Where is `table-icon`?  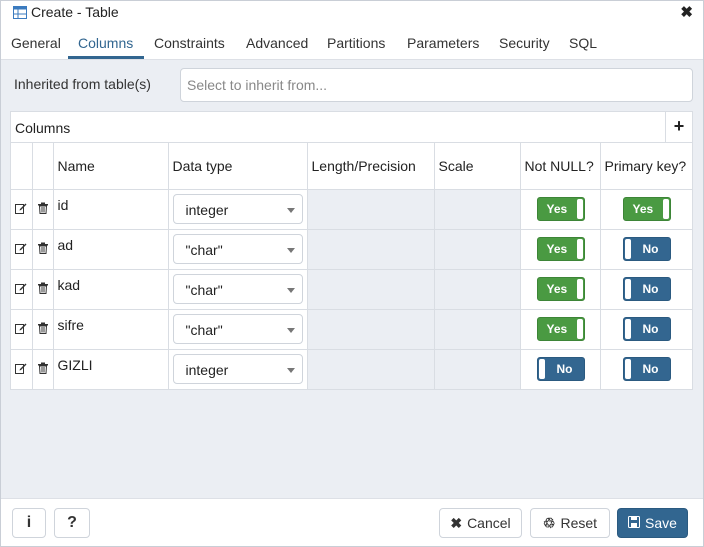
table-icon is located at coordinates (20, 12).